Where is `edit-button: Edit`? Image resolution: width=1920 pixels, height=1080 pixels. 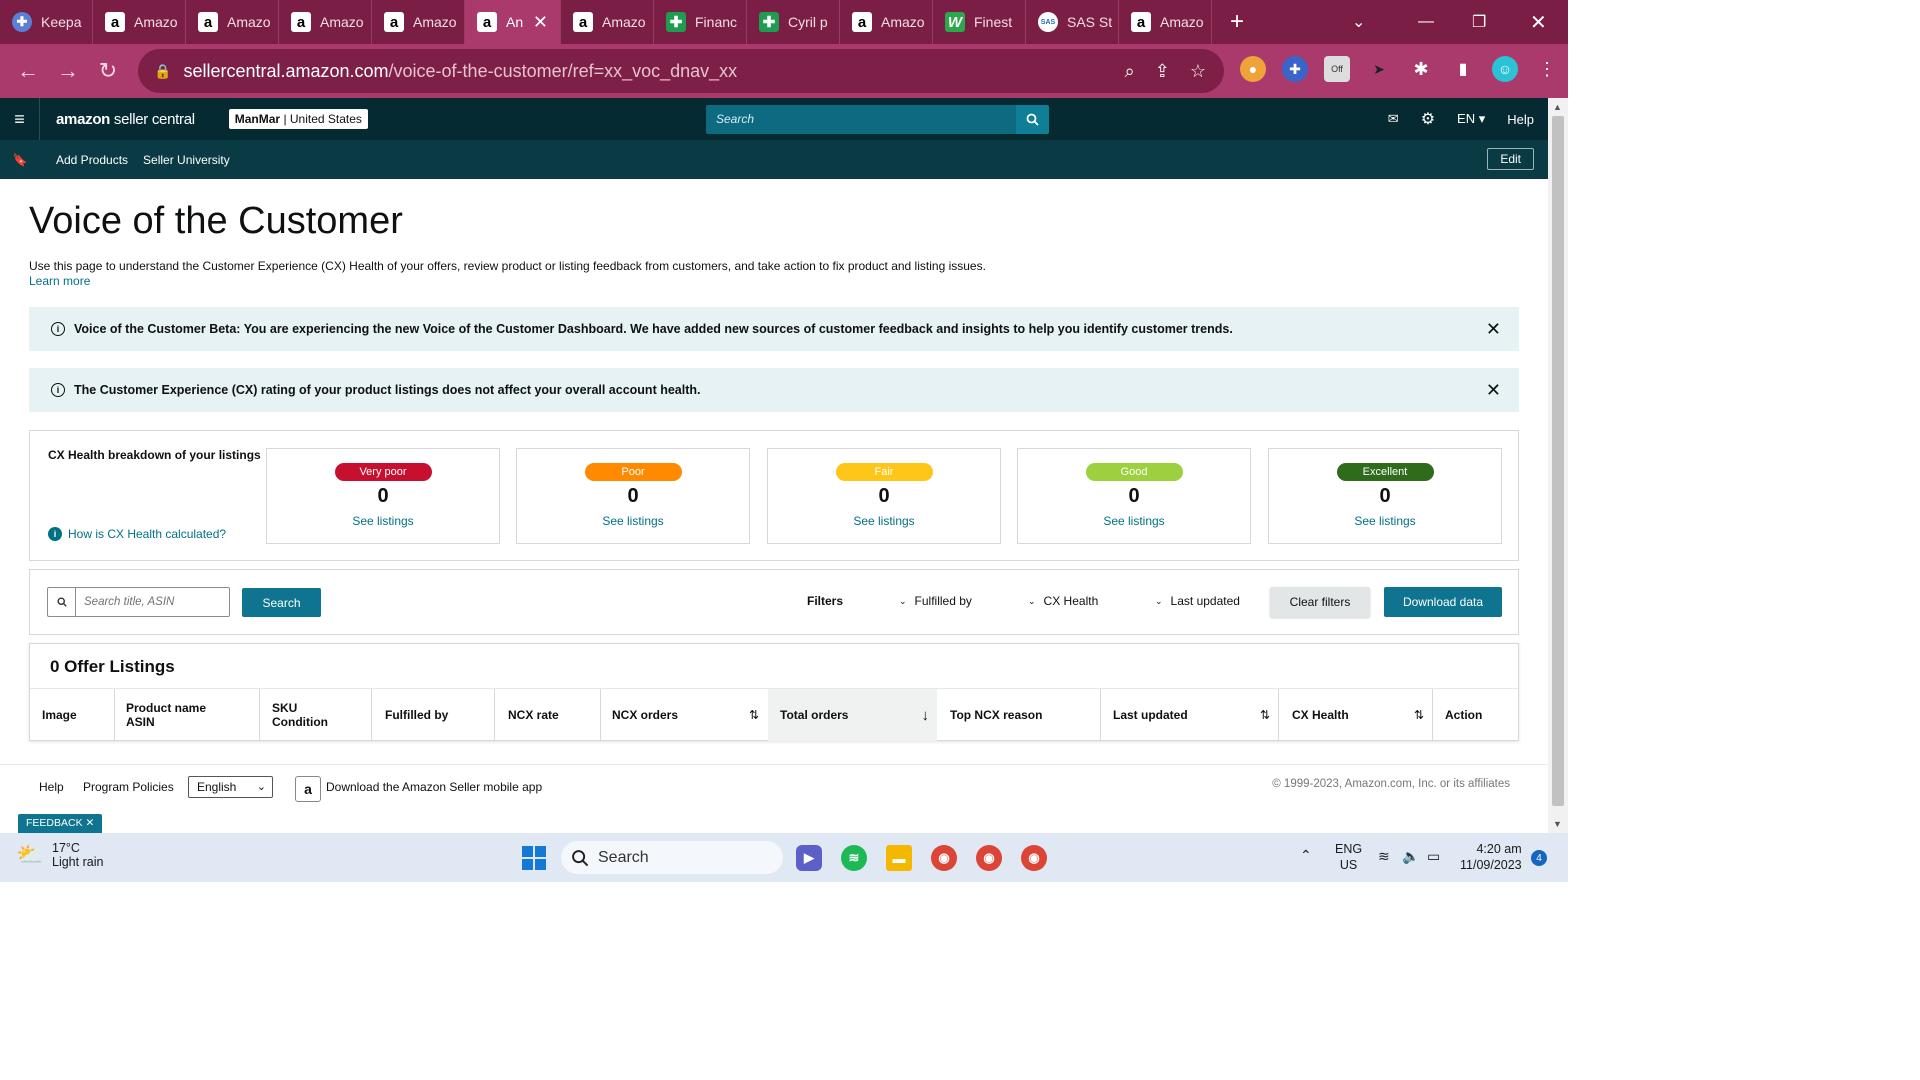 edit-button: Edit is located at coordinates (1510, 159).